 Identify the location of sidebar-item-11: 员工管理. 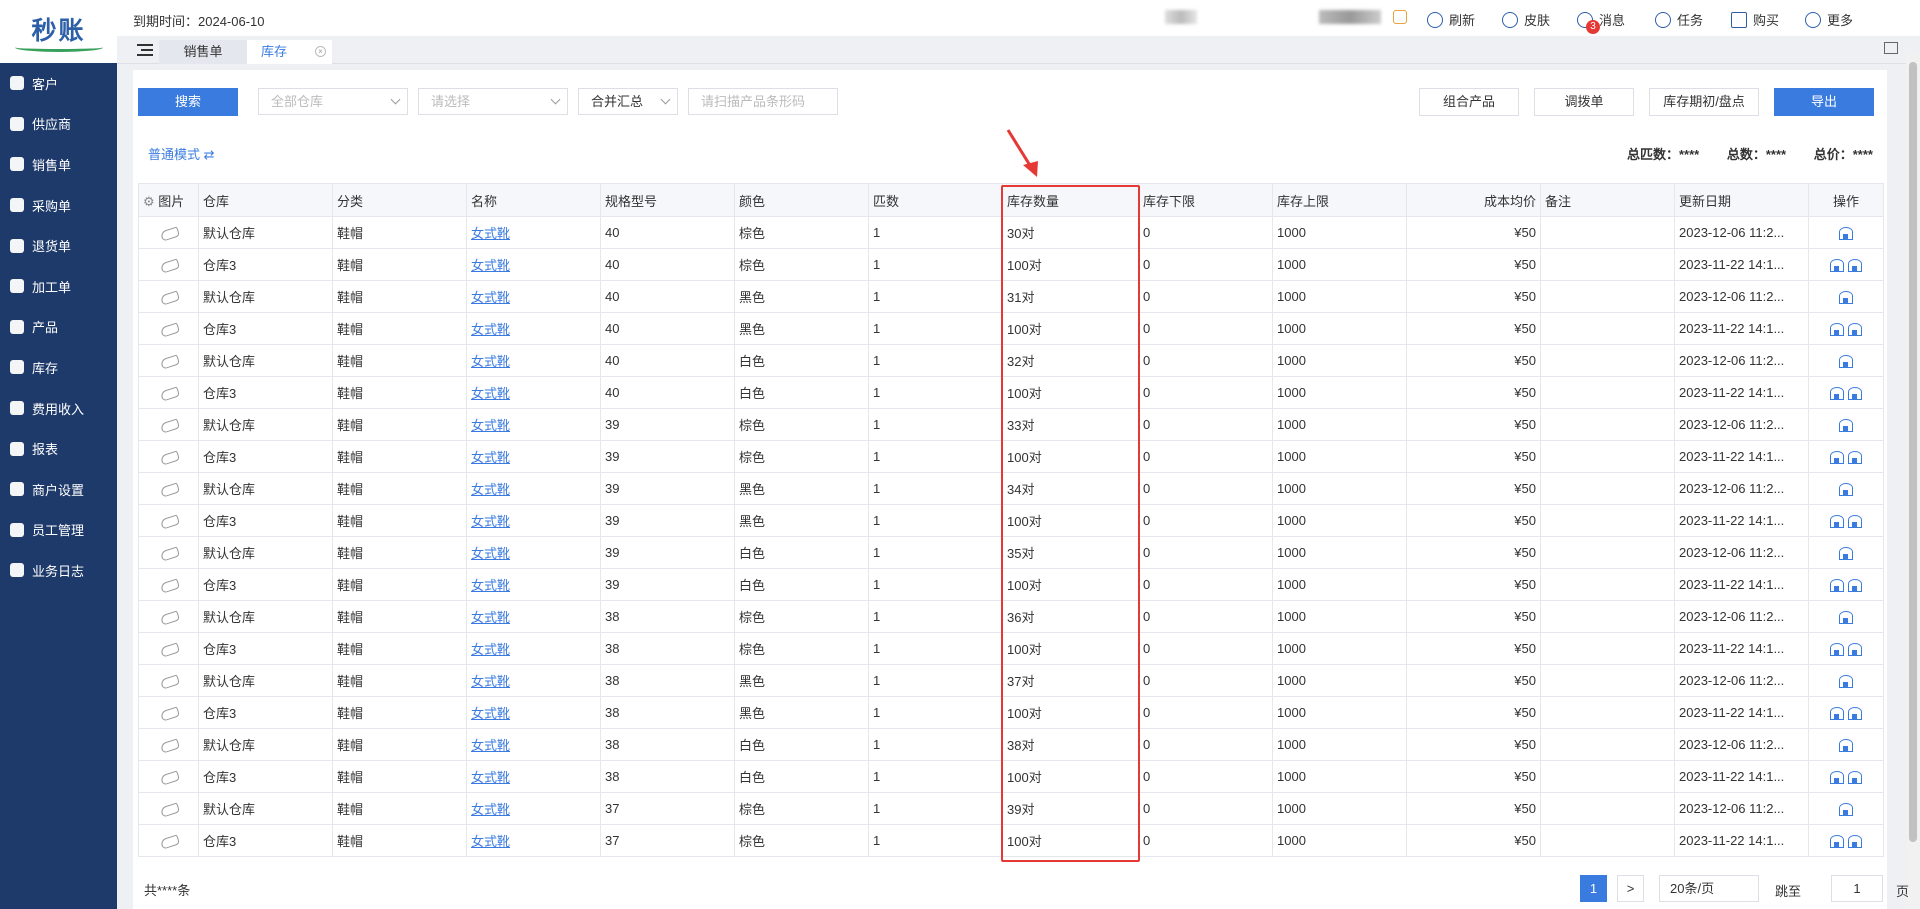
(58, 530).